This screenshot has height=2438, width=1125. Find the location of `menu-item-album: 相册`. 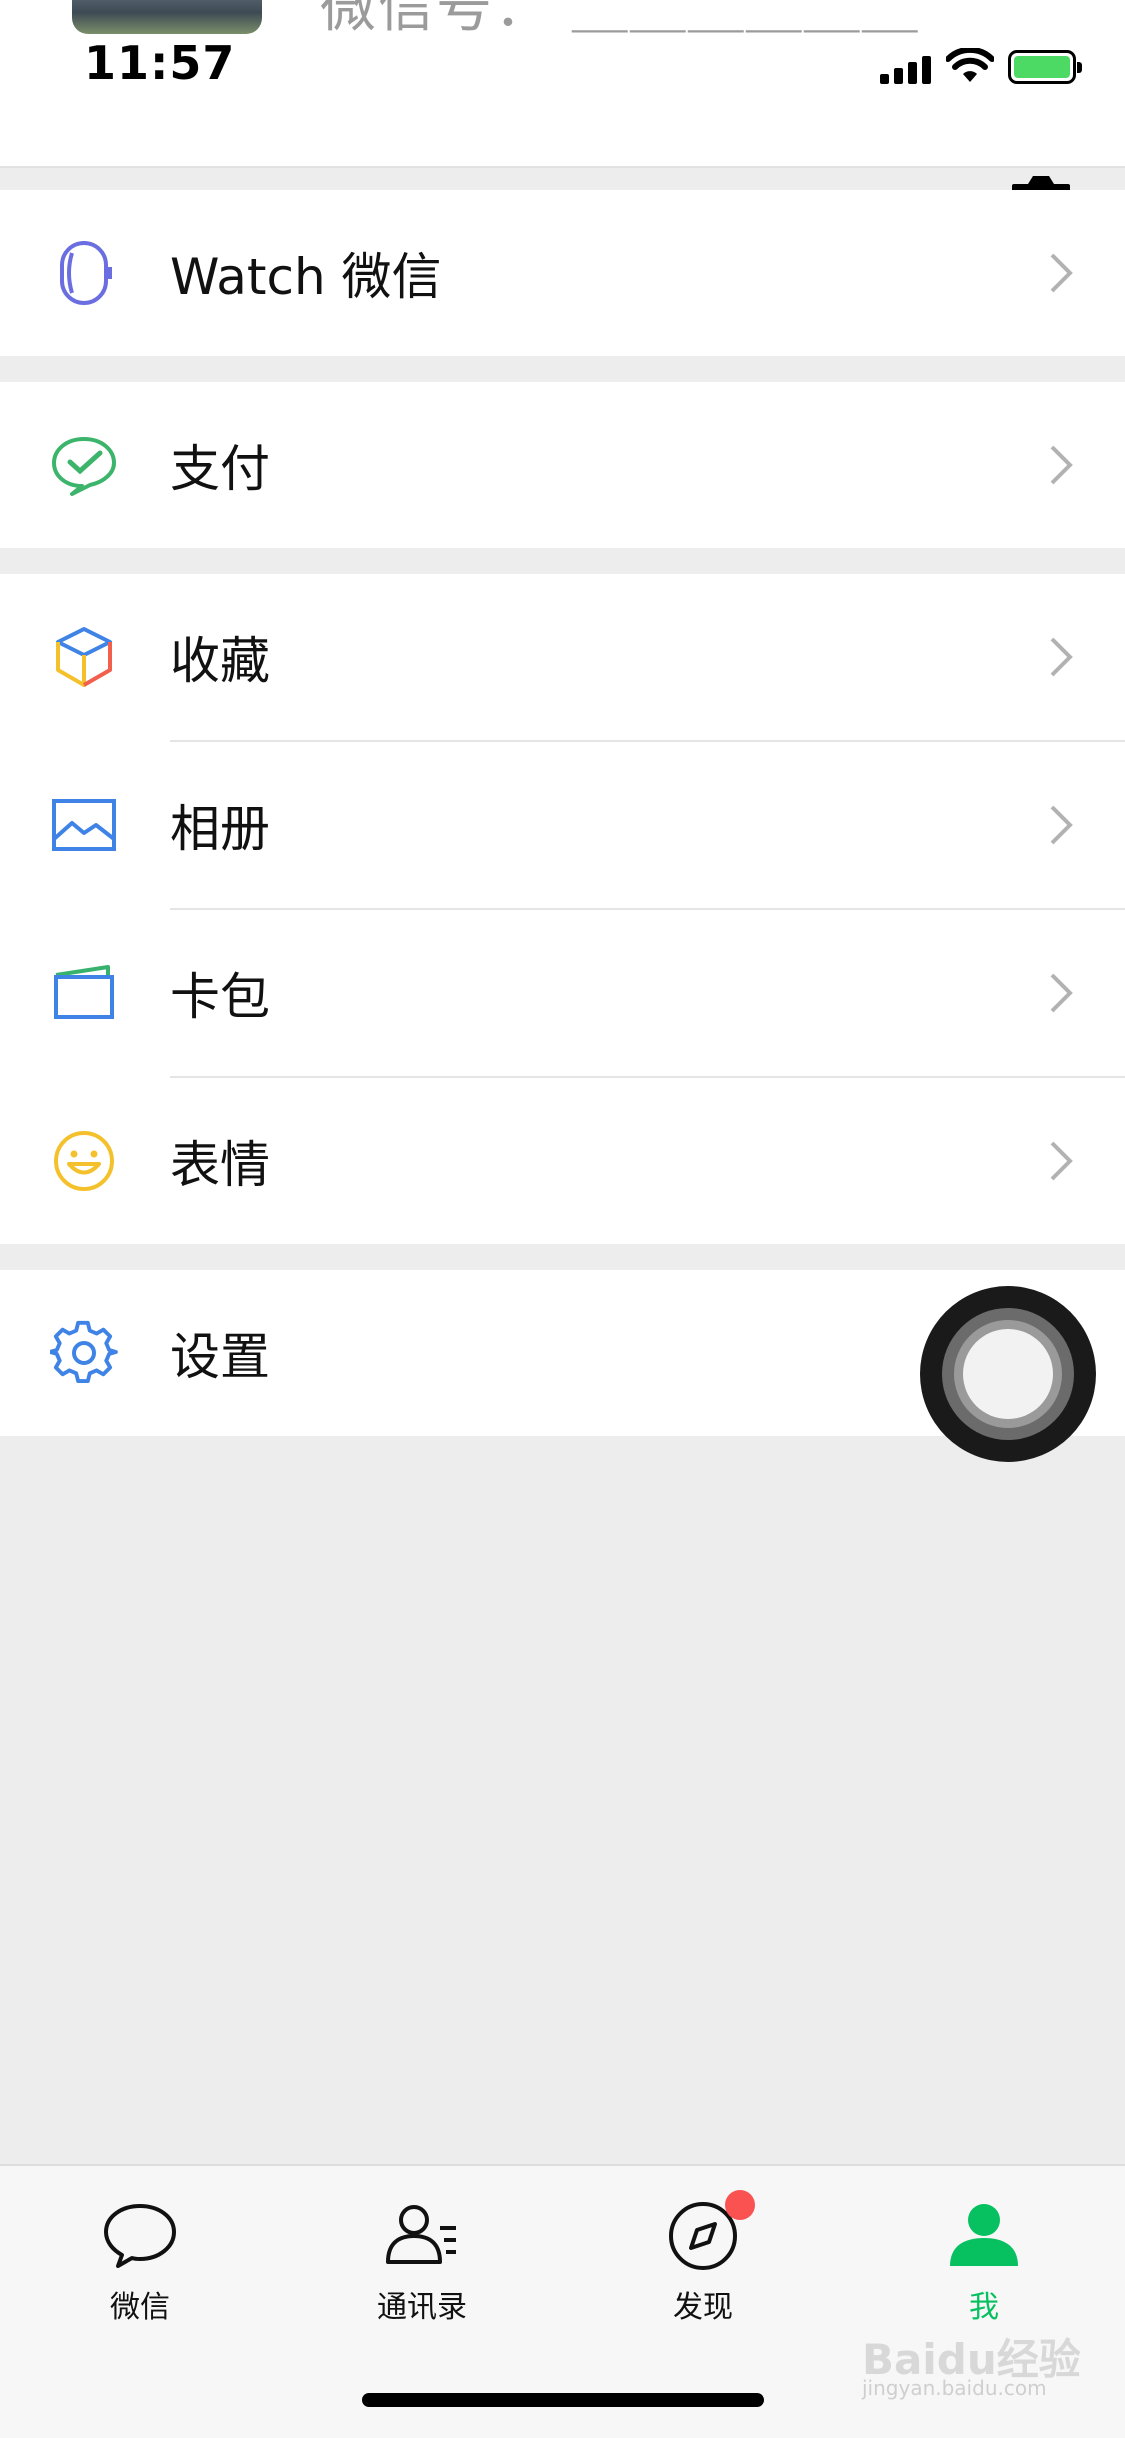

menu-item-album: 相册 is located at coordinates (562, 825).